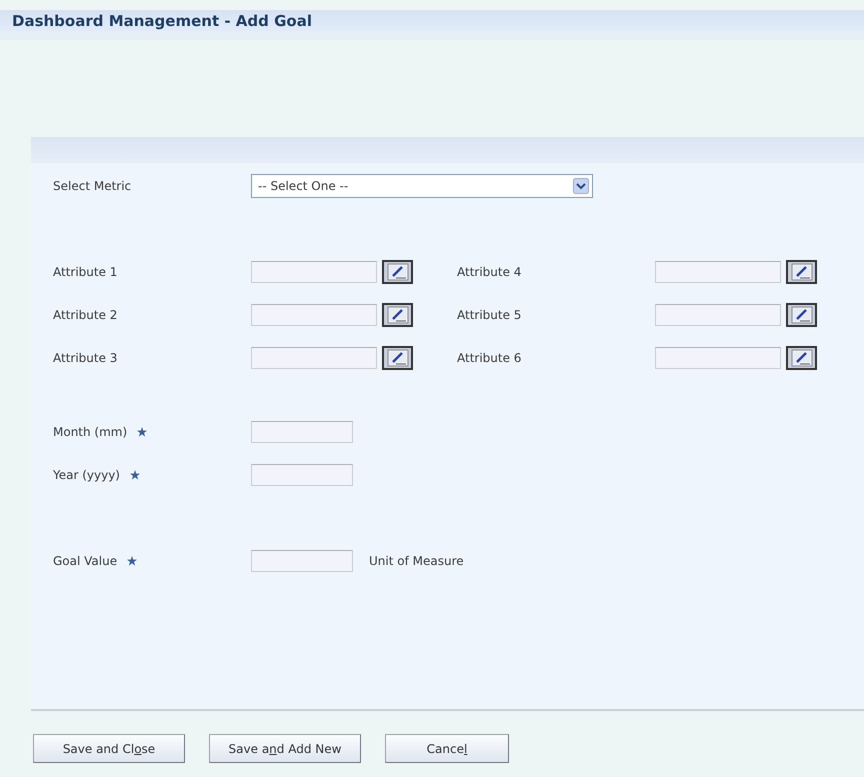 This screenshot has width=864, height=777. Describe the element at coordinates (489, 358) in the screenshot. I see `field-label: Attribute 6` at that location.